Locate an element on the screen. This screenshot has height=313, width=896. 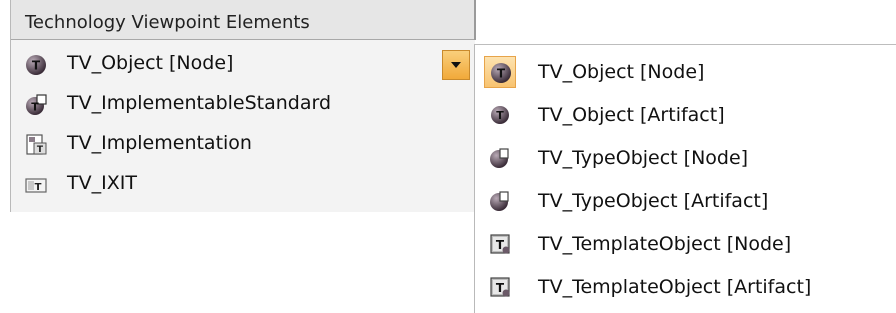
toolbox-item-label: TV_IXIT is located at coordinates (102, 183).